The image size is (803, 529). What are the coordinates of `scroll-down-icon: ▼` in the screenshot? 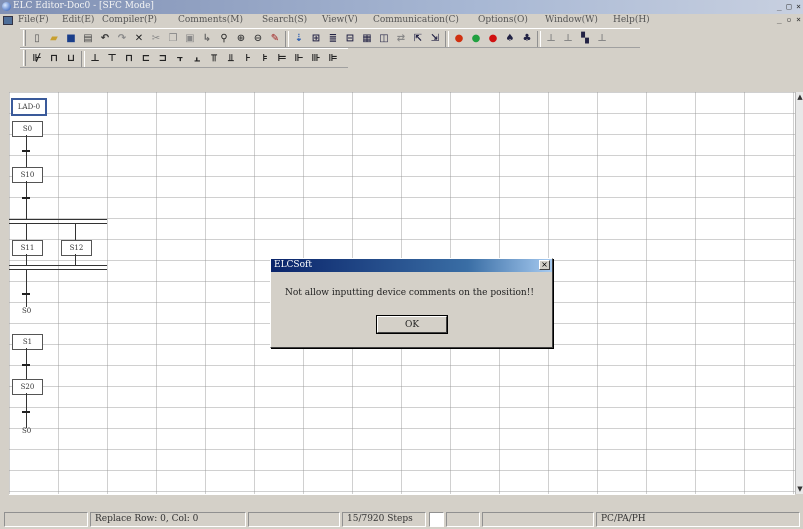 It's located at (799, 489).